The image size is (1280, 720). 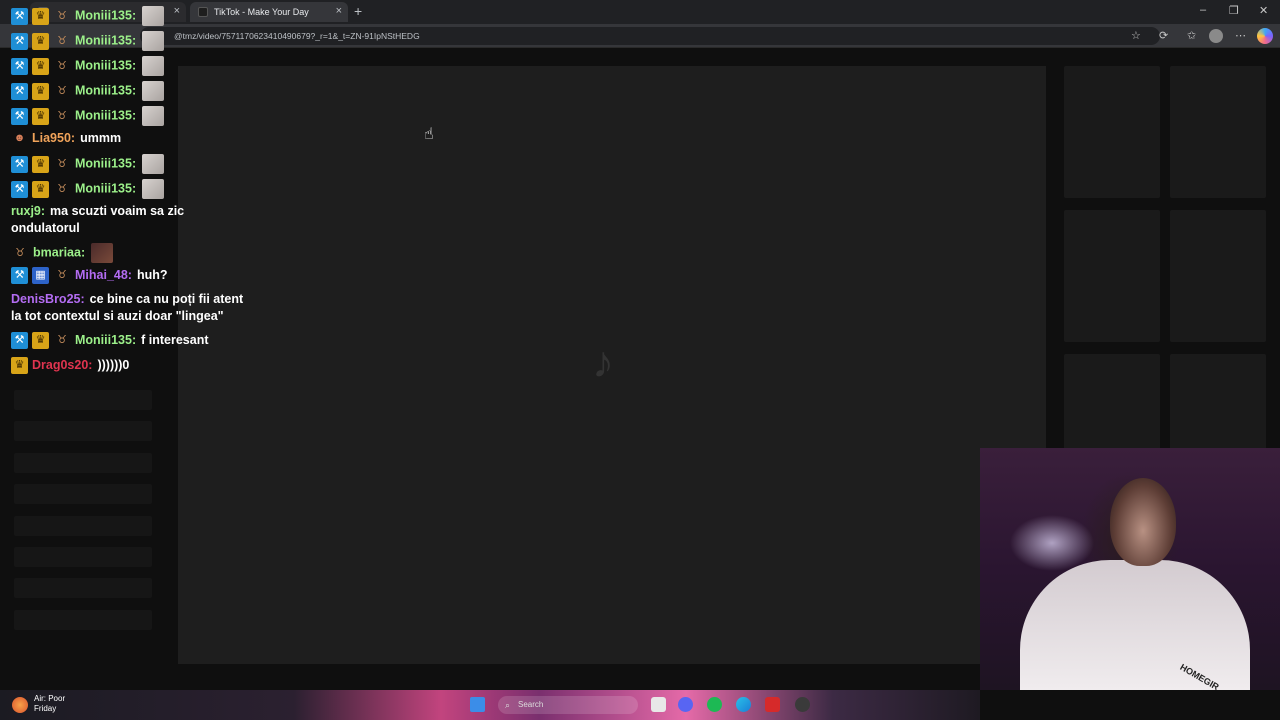 I want to click on discord-icon, so click(x=685, y=704).